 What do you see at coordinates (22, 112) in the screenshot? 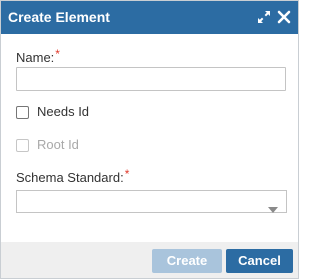
I see `needs-id-checkbox` at bounding box center [22, 112].